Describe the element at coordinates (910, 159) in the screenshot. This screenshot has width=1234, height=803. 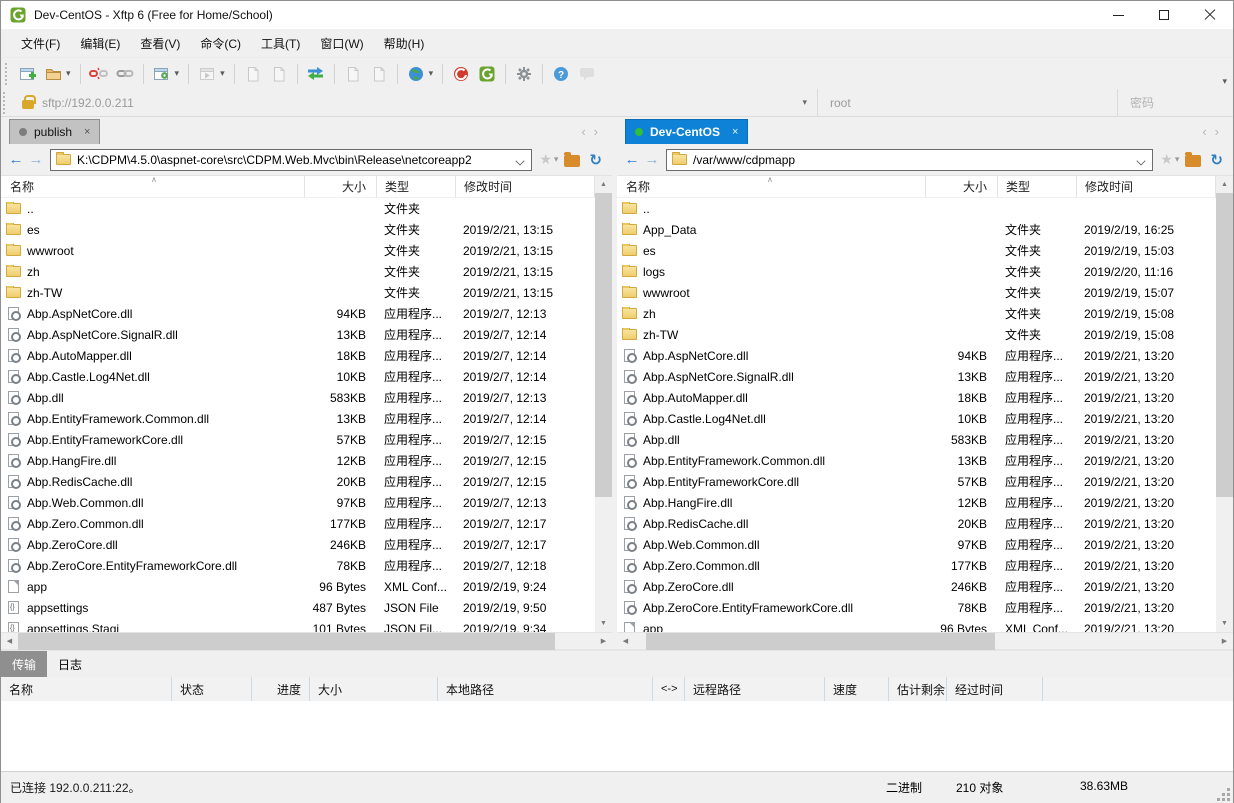
I see `remote-path-combo: /var/www/cdpmapp` at that location.